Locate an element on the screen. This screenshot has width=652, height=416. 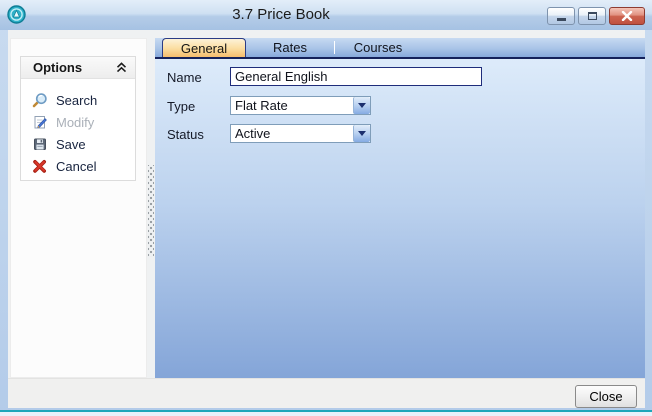
tab-general: General is located at coordinates (204, 47).